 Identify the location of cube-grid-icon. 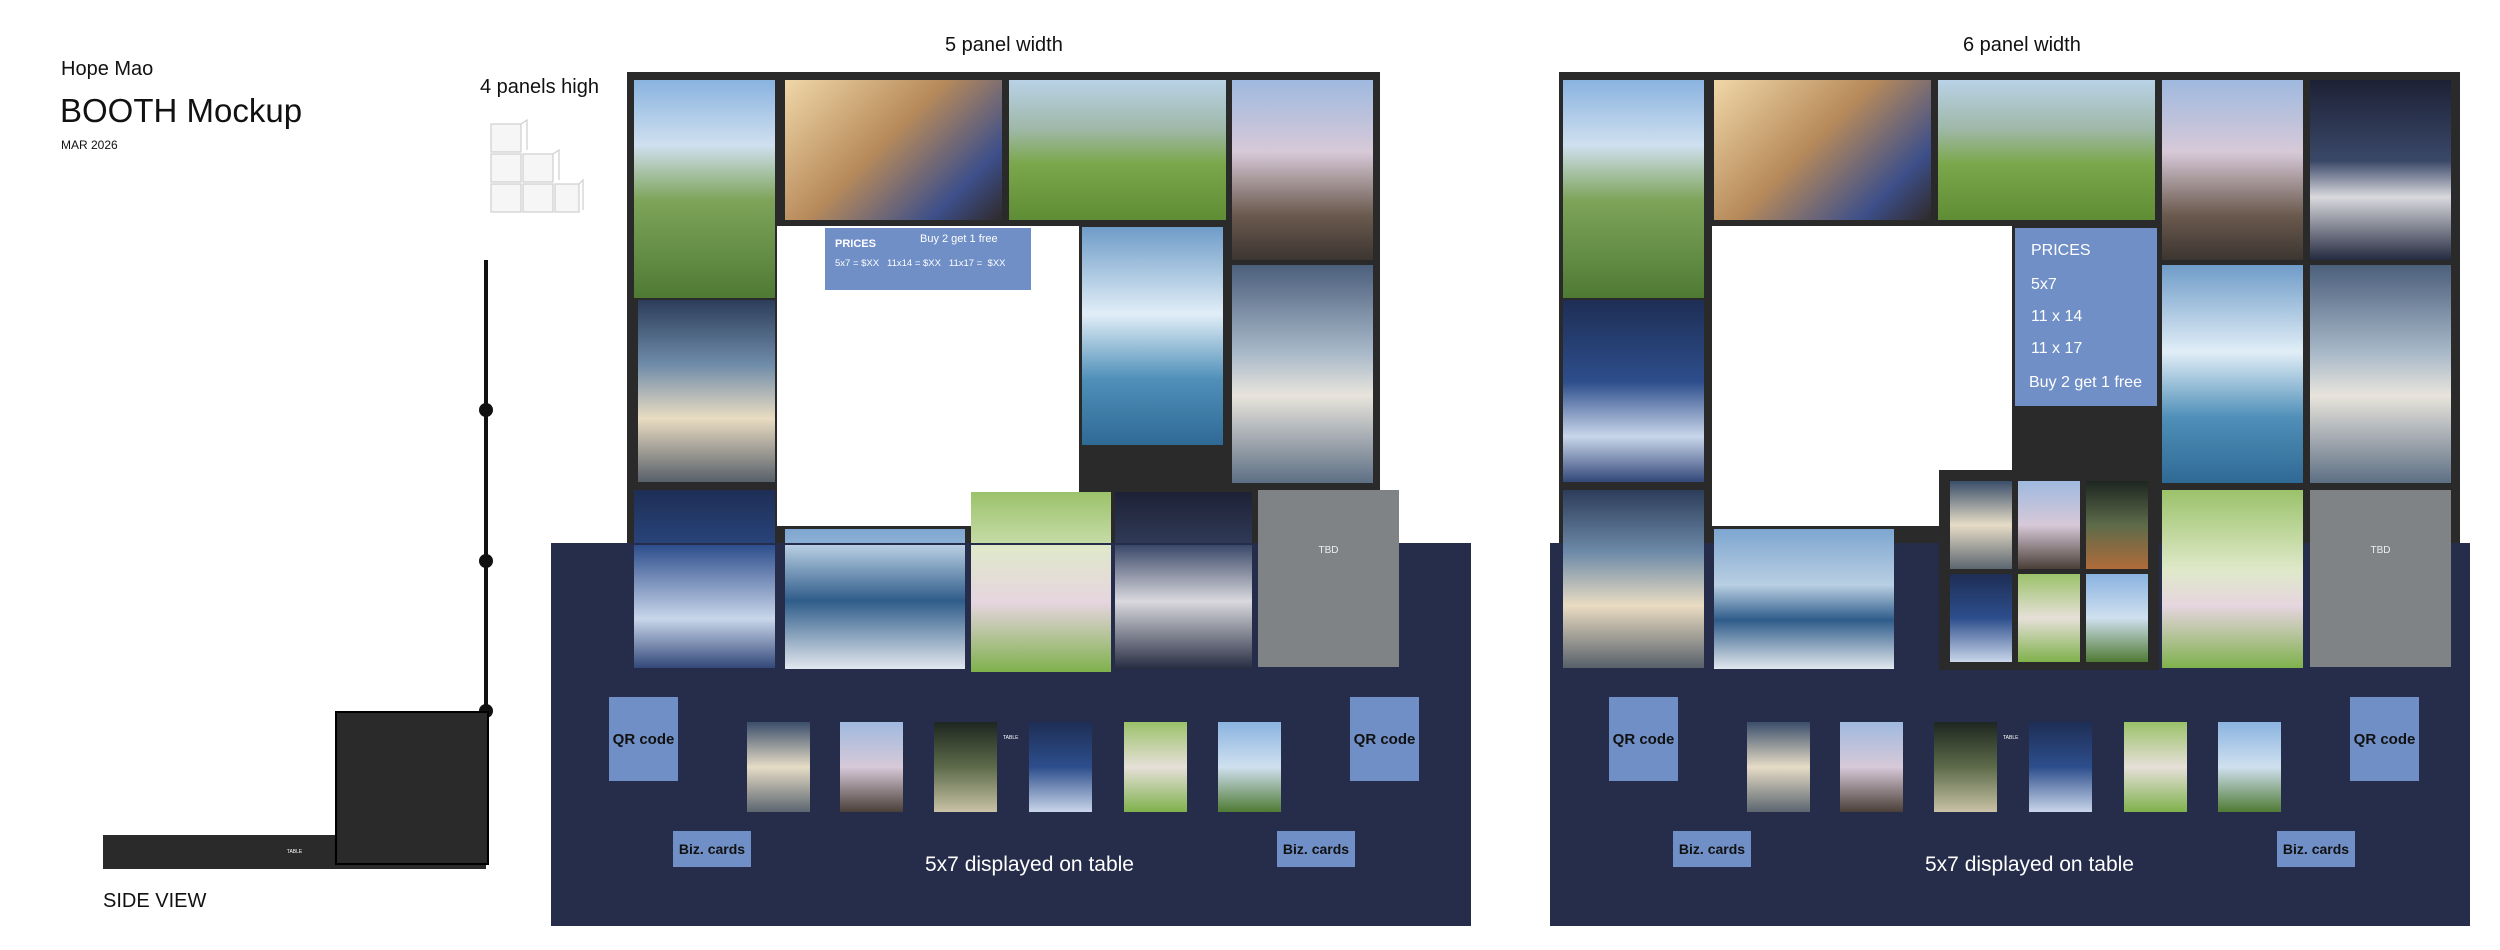
(537, 165).